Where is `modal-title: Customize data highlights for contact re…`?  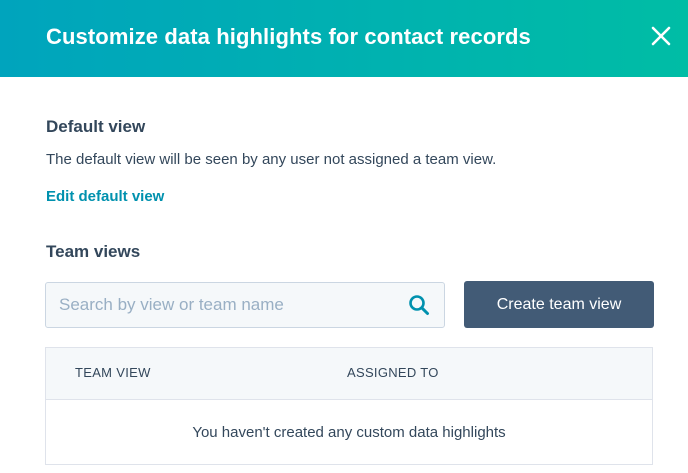 modal-title: Customize data highlights for contact re… is located at coordinates (288, 36).